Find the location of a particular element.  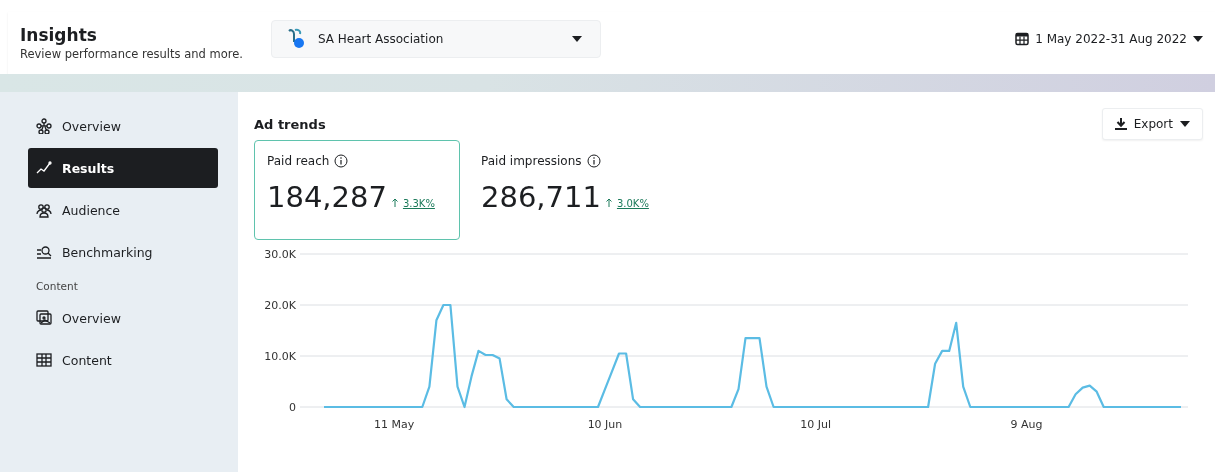

metric-card: Paid reach 184,287 3.3K% is located at coordinates (357, 190).